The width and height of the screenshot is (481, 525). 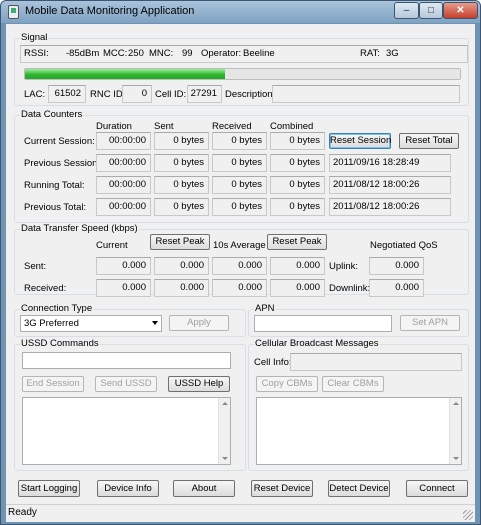 I want to click on device-info-button: Device Info, so click(x=128, y=488).